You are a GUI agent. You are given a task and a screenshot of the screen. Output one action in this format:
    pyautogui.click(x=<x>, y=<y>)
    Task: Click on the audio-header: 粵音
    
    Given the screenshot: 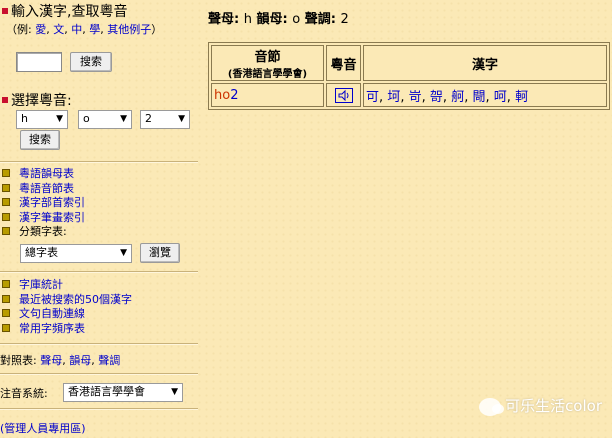 What is the action you would take?
    pyautogui.click(x=343, y=63)
    